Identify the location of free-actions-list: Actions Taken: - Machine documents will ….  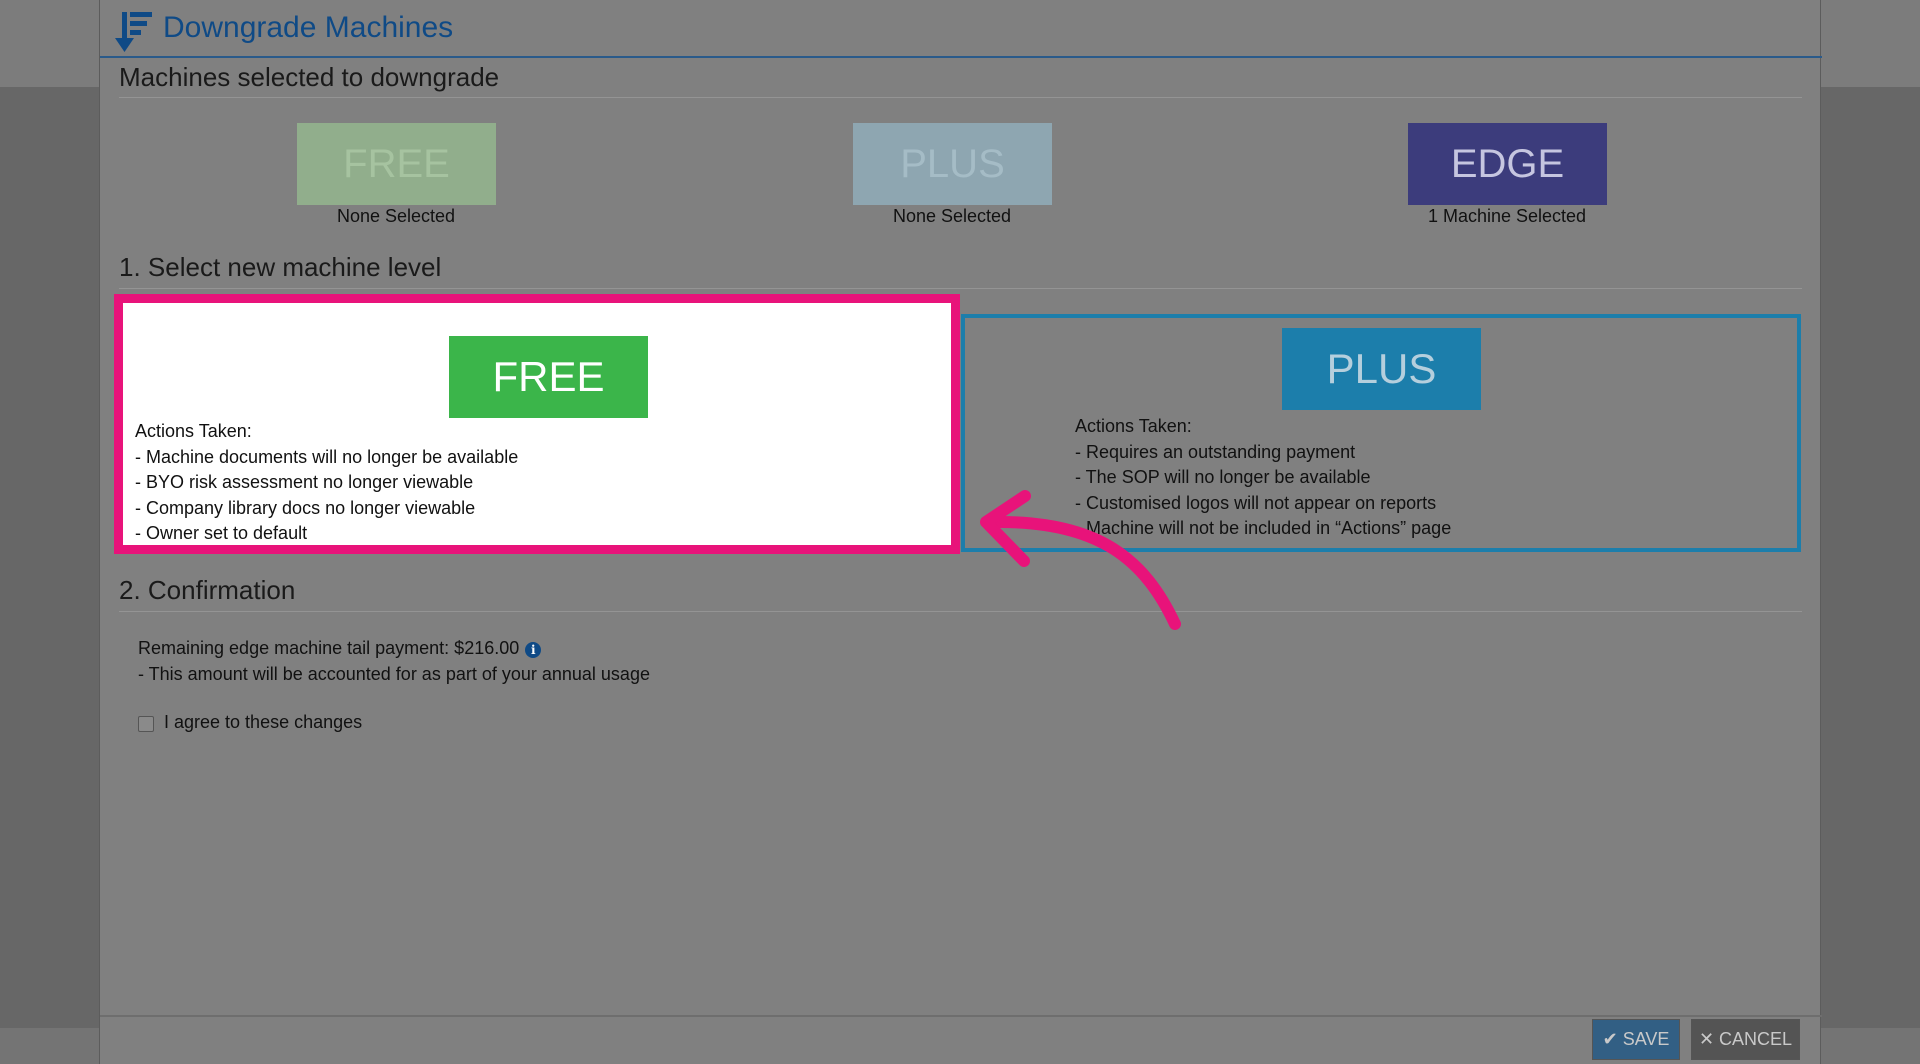
(326, 483).